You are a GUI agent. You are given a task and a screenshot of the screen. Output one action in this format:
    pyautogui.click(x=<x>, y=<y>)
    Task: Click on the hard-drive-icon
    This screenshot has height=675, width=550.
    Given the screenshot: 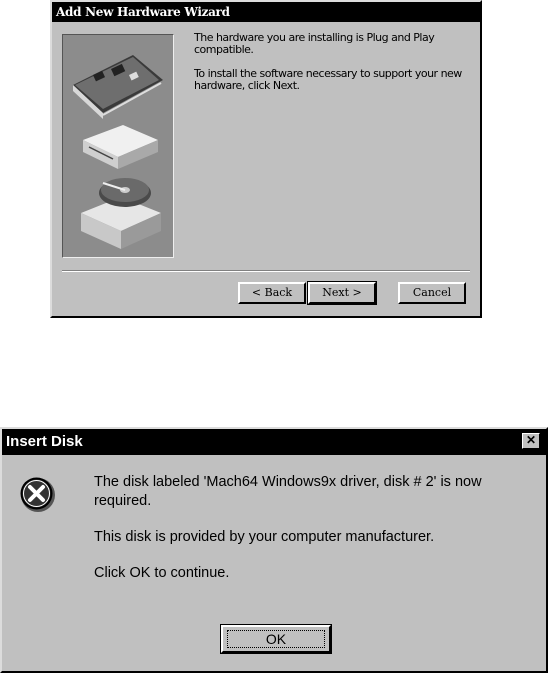 What is the action you would take?
    pyautogui.click(x=121, y=213)
    